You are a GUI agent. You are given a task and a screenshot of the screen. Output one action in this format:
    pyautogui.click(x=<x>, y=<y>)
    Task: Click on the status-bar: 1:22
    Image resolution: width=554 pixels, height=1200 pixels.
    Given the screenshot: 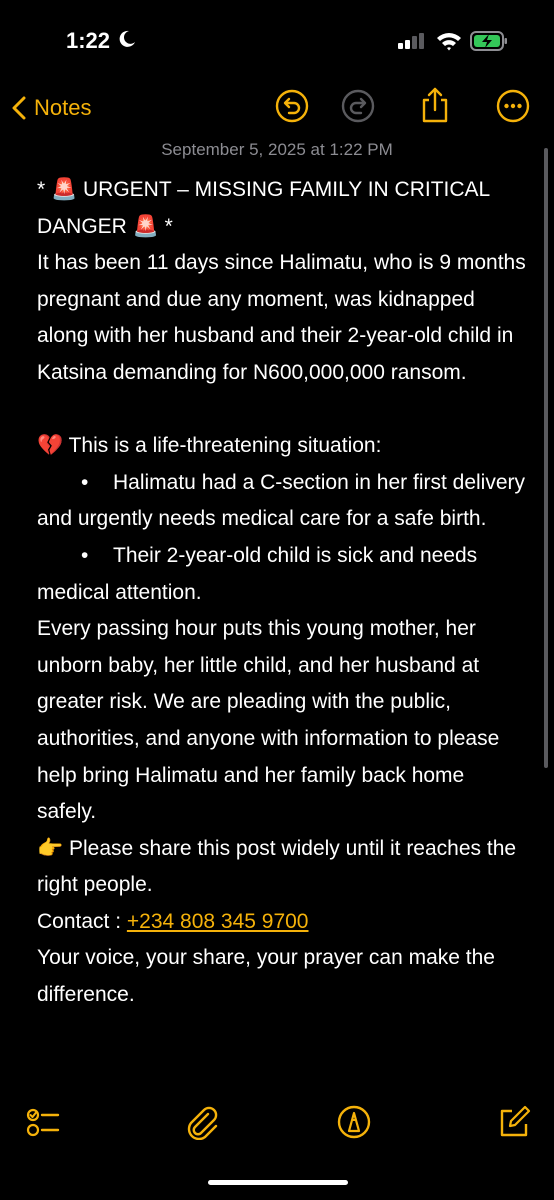 What is the action you would take?
    pyautogui.click(x=277, y=40)
    